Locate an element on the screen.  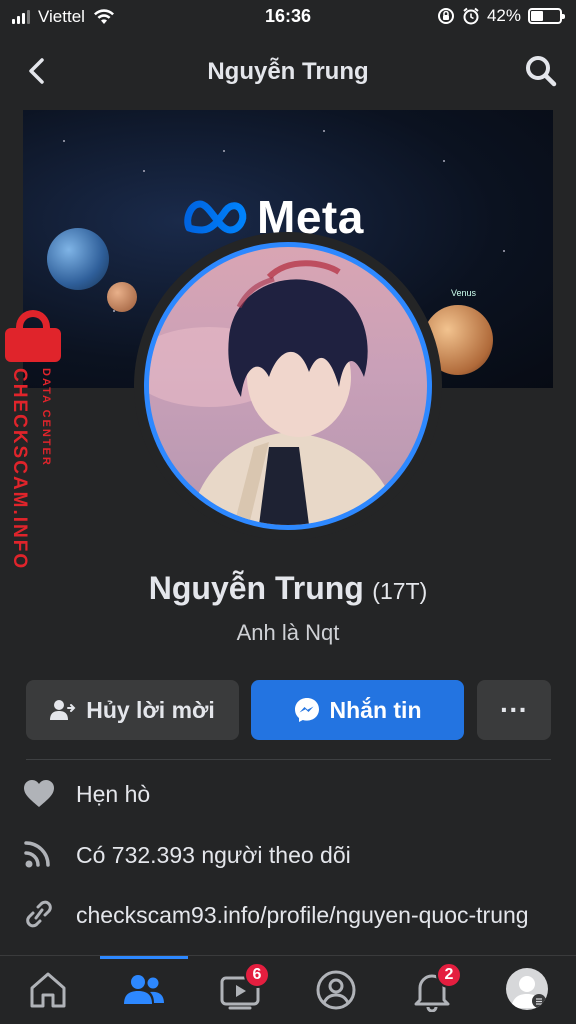
notifications-badge: 2 is located at coordinates (449, 975).